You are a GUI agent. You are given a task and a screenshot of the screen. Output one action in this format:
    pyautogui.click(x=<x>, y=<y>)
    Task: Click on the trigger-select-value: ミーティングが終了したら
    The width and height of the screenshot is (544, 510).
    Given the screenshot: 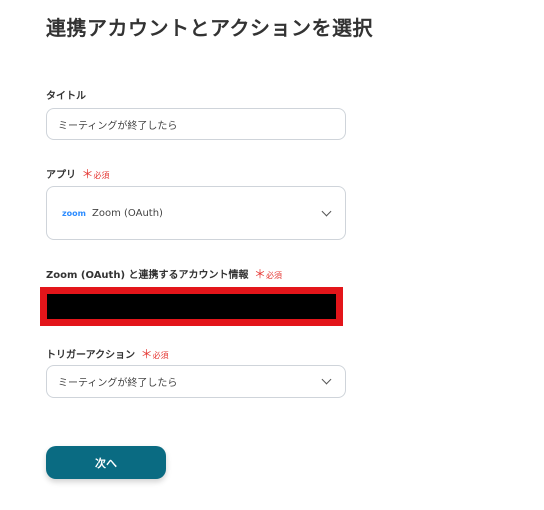 What is the action you would take?
    pyautogui.click(x=118, y=383)
    